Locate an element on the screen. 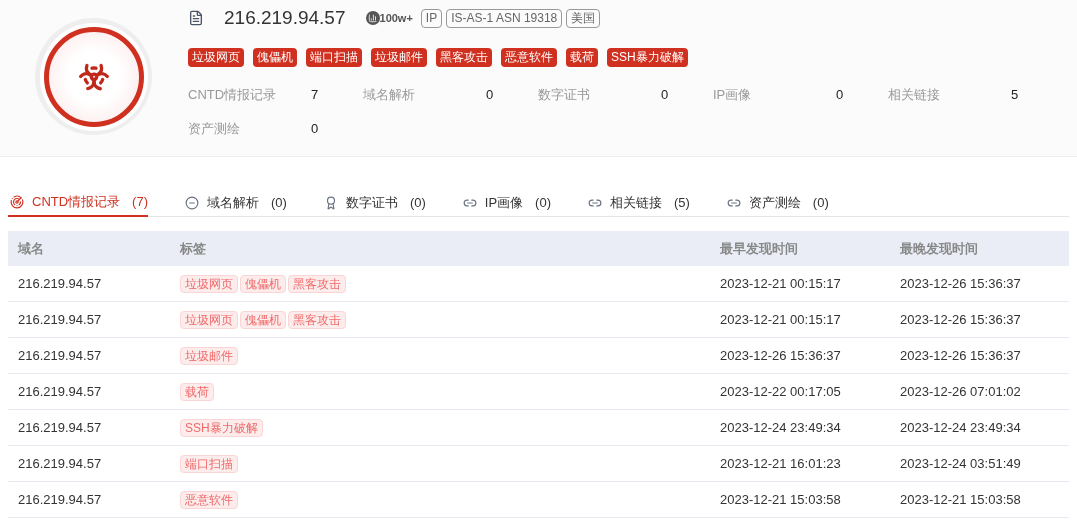  stat-label: CNTD情报记录 is located at coordinates (233, 95).